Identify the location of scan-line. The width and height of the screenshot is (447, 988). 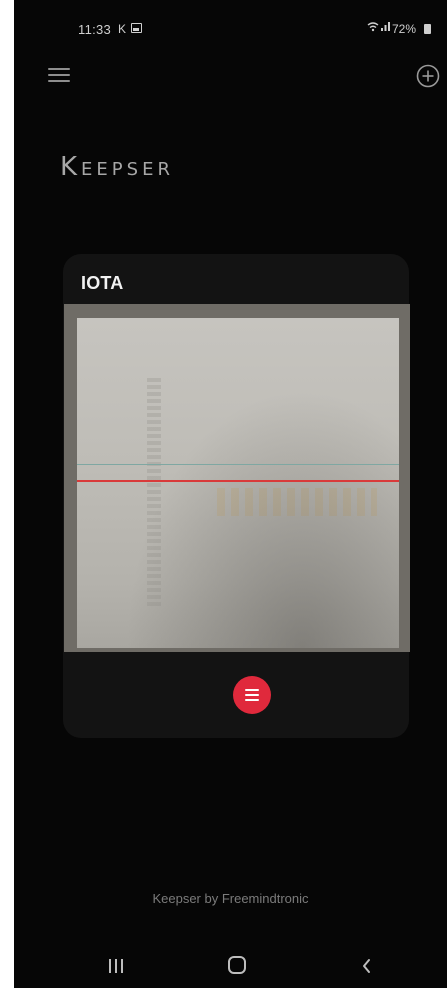
(238, 481).